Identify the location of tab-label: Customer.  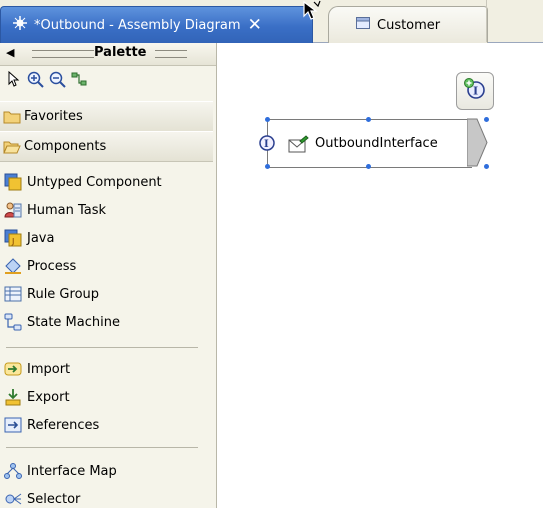
(409, 25).